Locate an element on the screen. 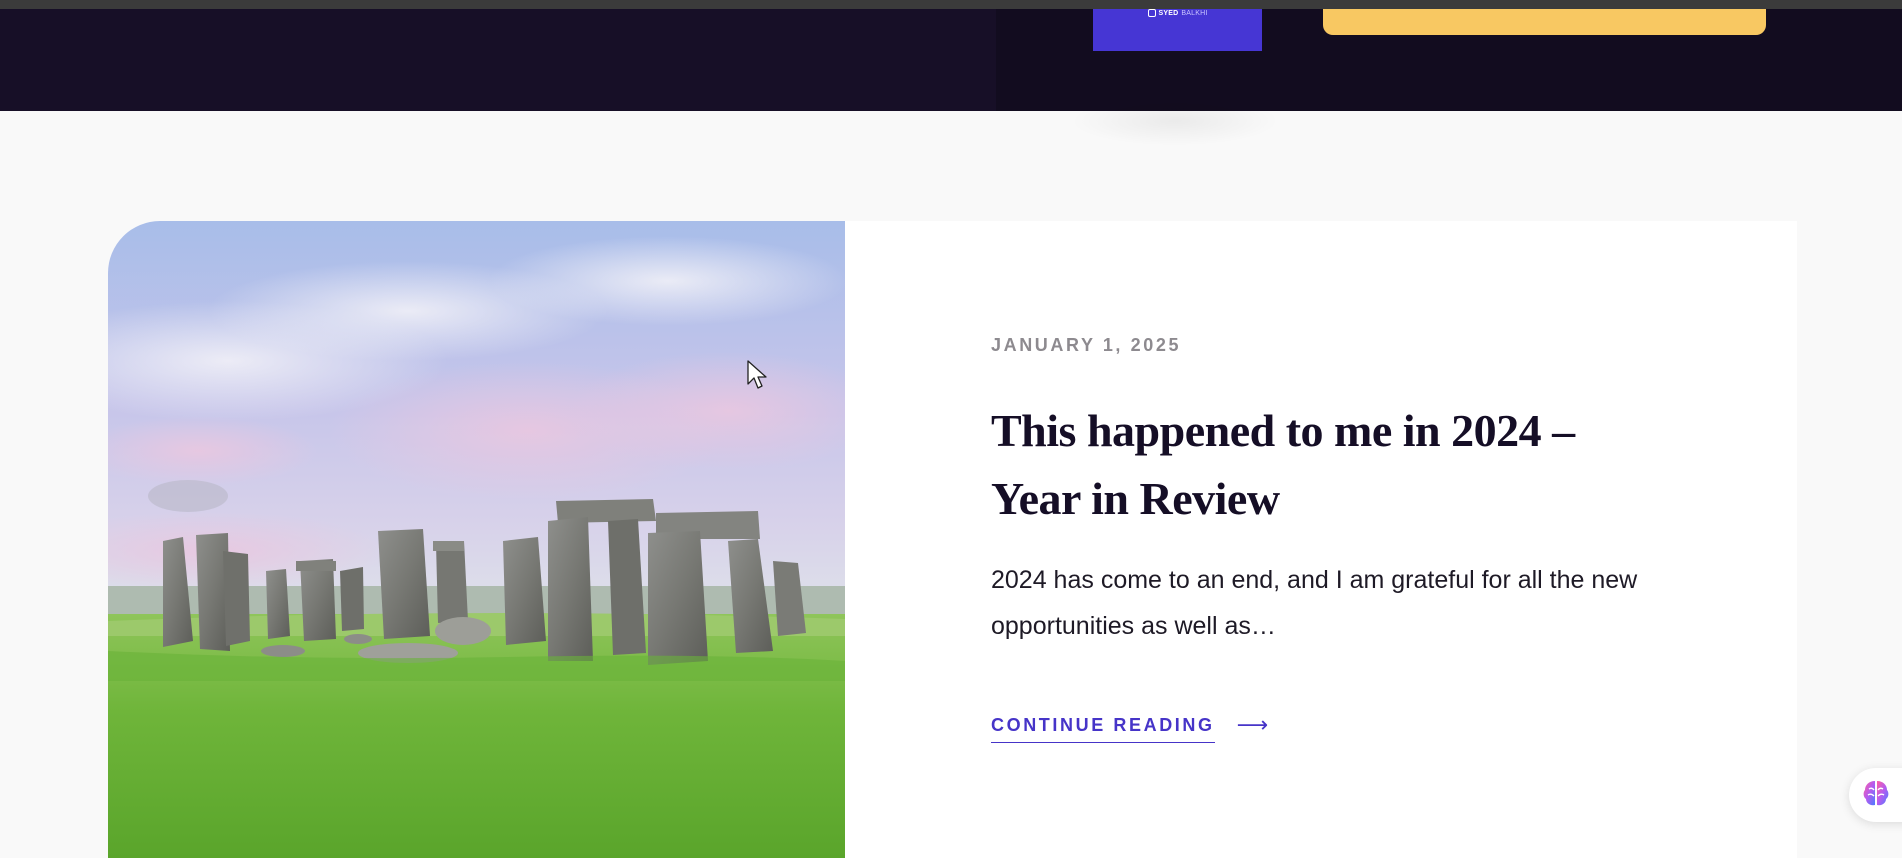 Image resolution: width=1902 pixels, height=858 pixels. logo-mark-icon is located at coordinates (1151, 13).